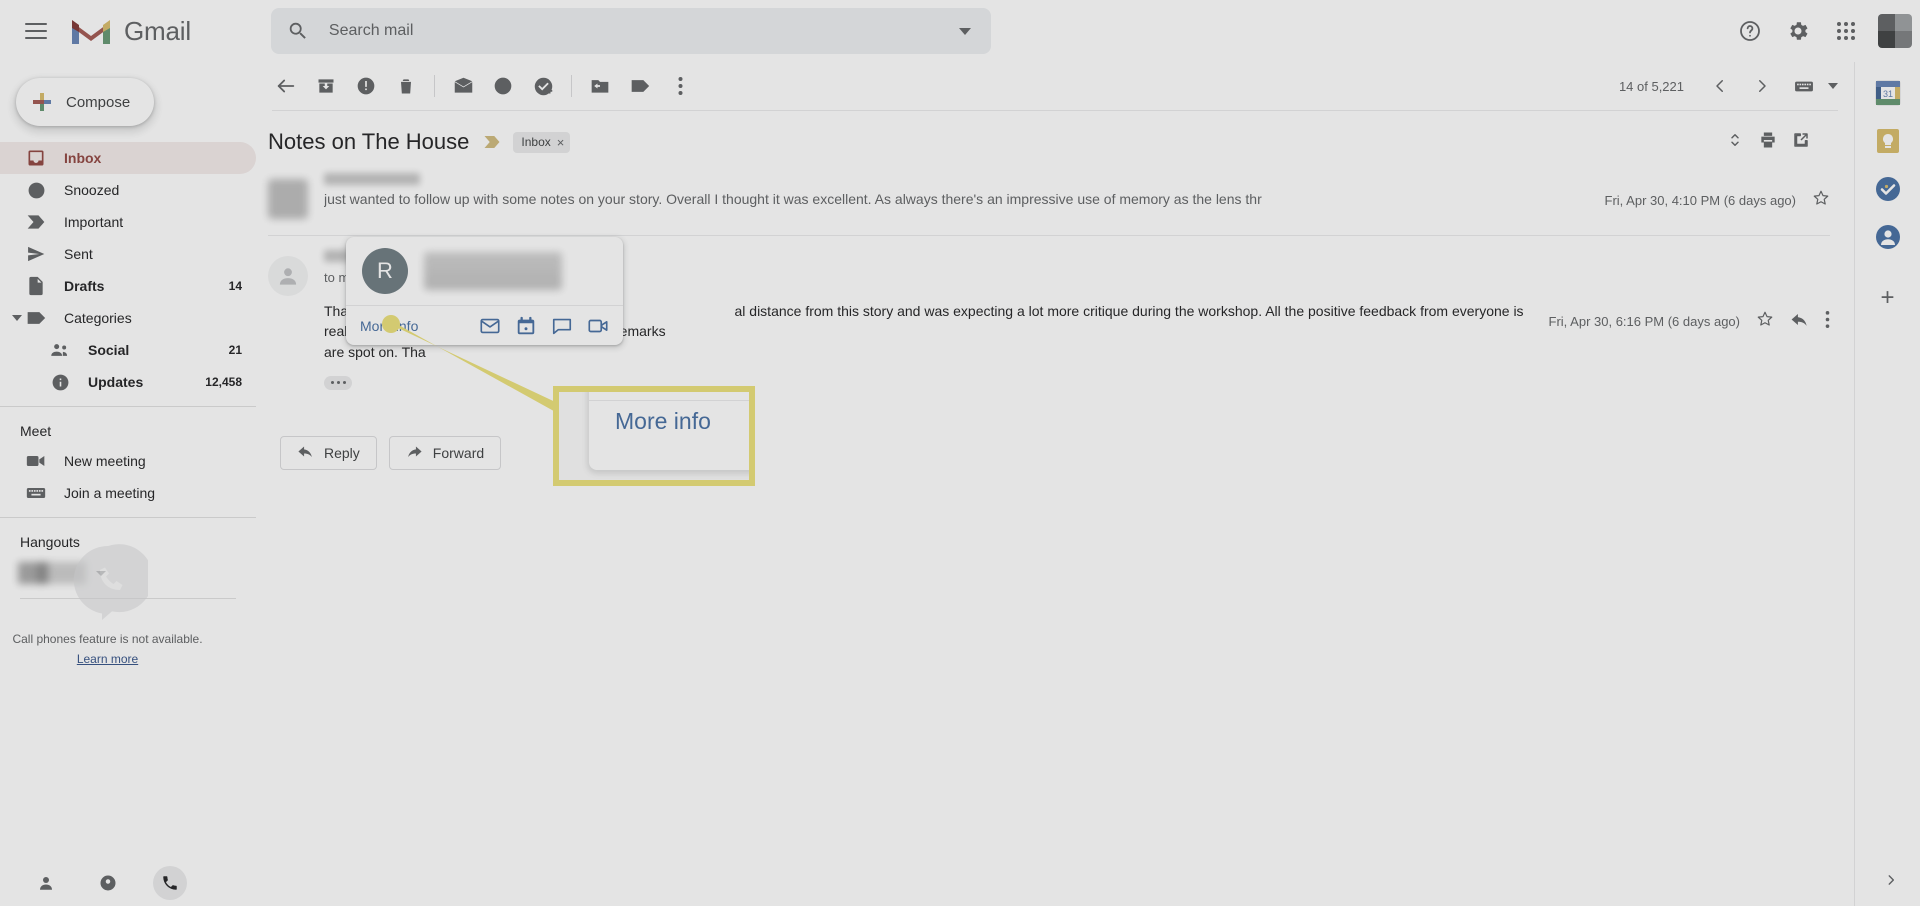 The image size is (1920, 906). What do you see at coordinates (1644, 322) in the screenshot?
I see `message-date: Fri, Apr 30, 6:16 PM (6 days ago)` at bounding box center [1644, 322].